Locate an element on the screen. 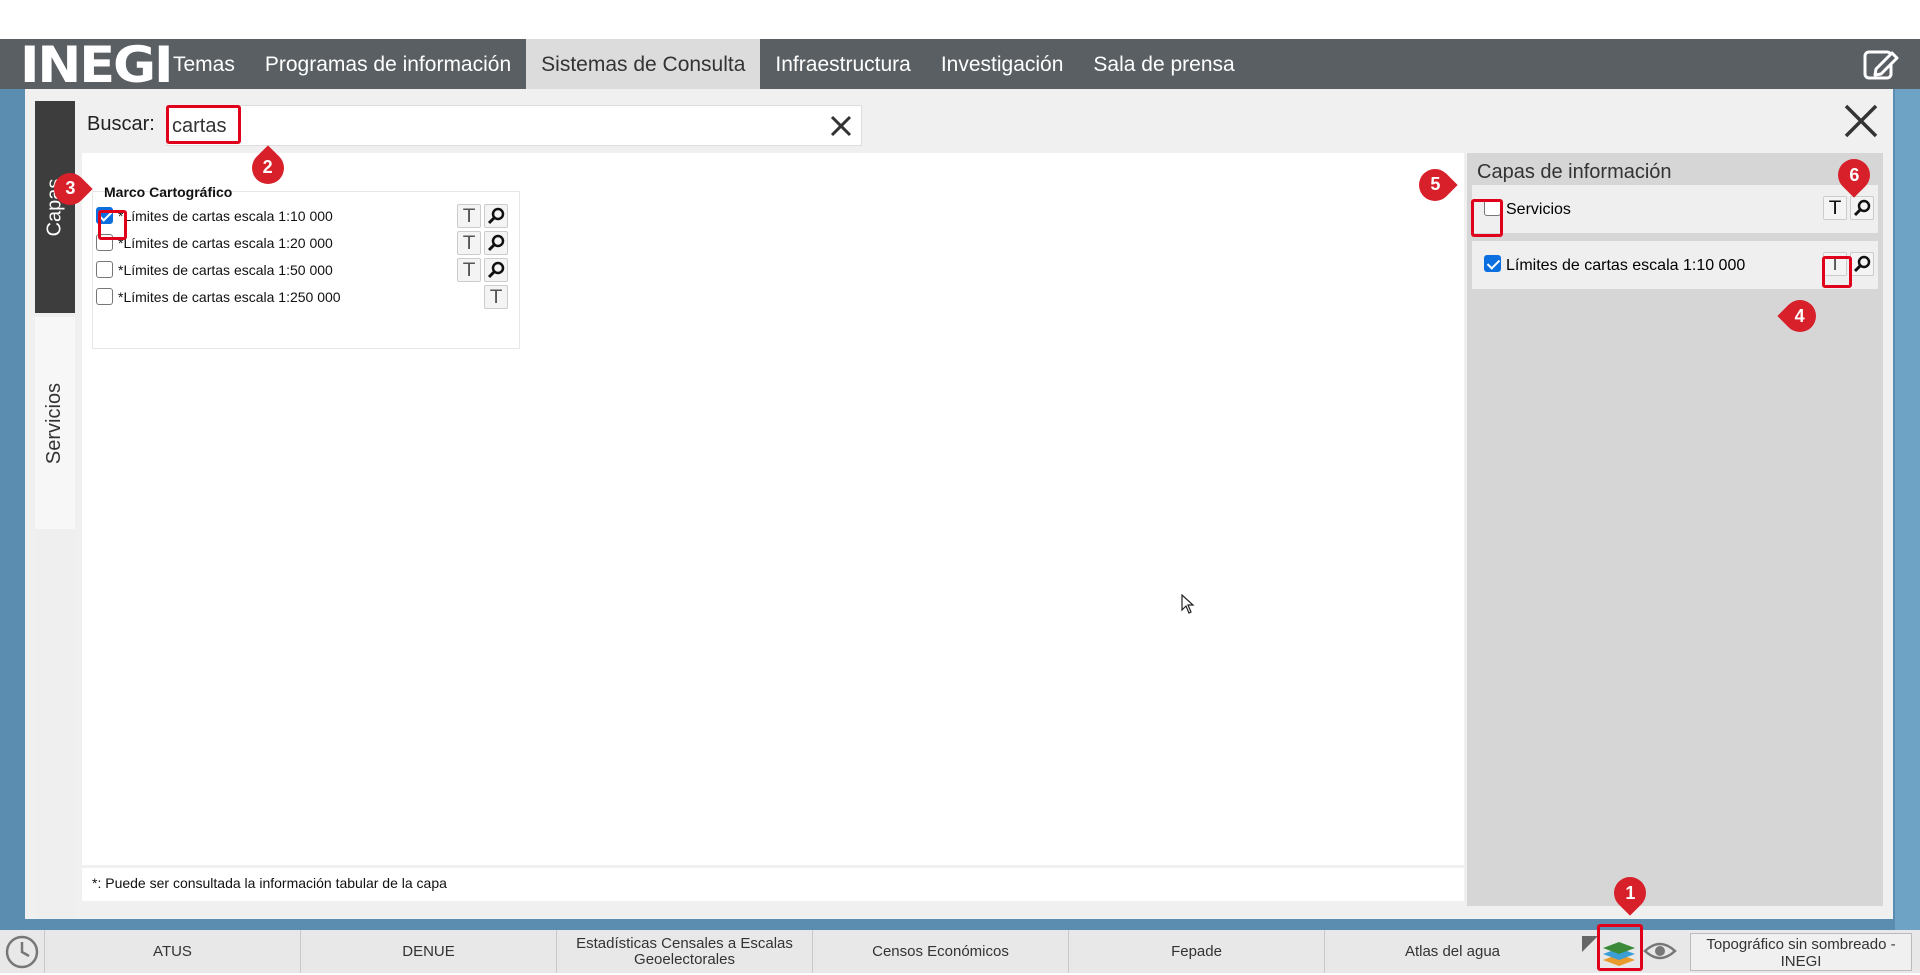 The width and height of the screenshot is (1920, 975). layer-row: *Límites de cartas escala 1:50 000 T is located at coordinates (302, 270).